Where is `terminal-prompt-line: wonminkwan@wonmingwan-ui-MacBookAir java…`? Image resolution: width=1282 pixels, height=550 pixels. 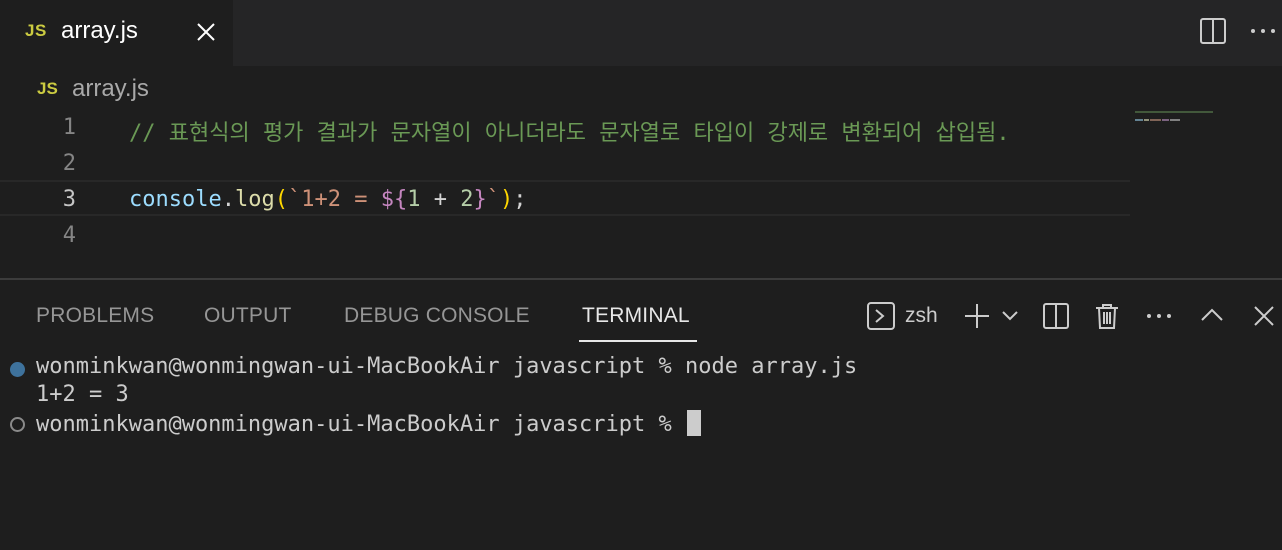 terminal-prompt-line: wonminkwan@wonmingwan-ui-MacBookAir java… is located at coordinates (369, 423).